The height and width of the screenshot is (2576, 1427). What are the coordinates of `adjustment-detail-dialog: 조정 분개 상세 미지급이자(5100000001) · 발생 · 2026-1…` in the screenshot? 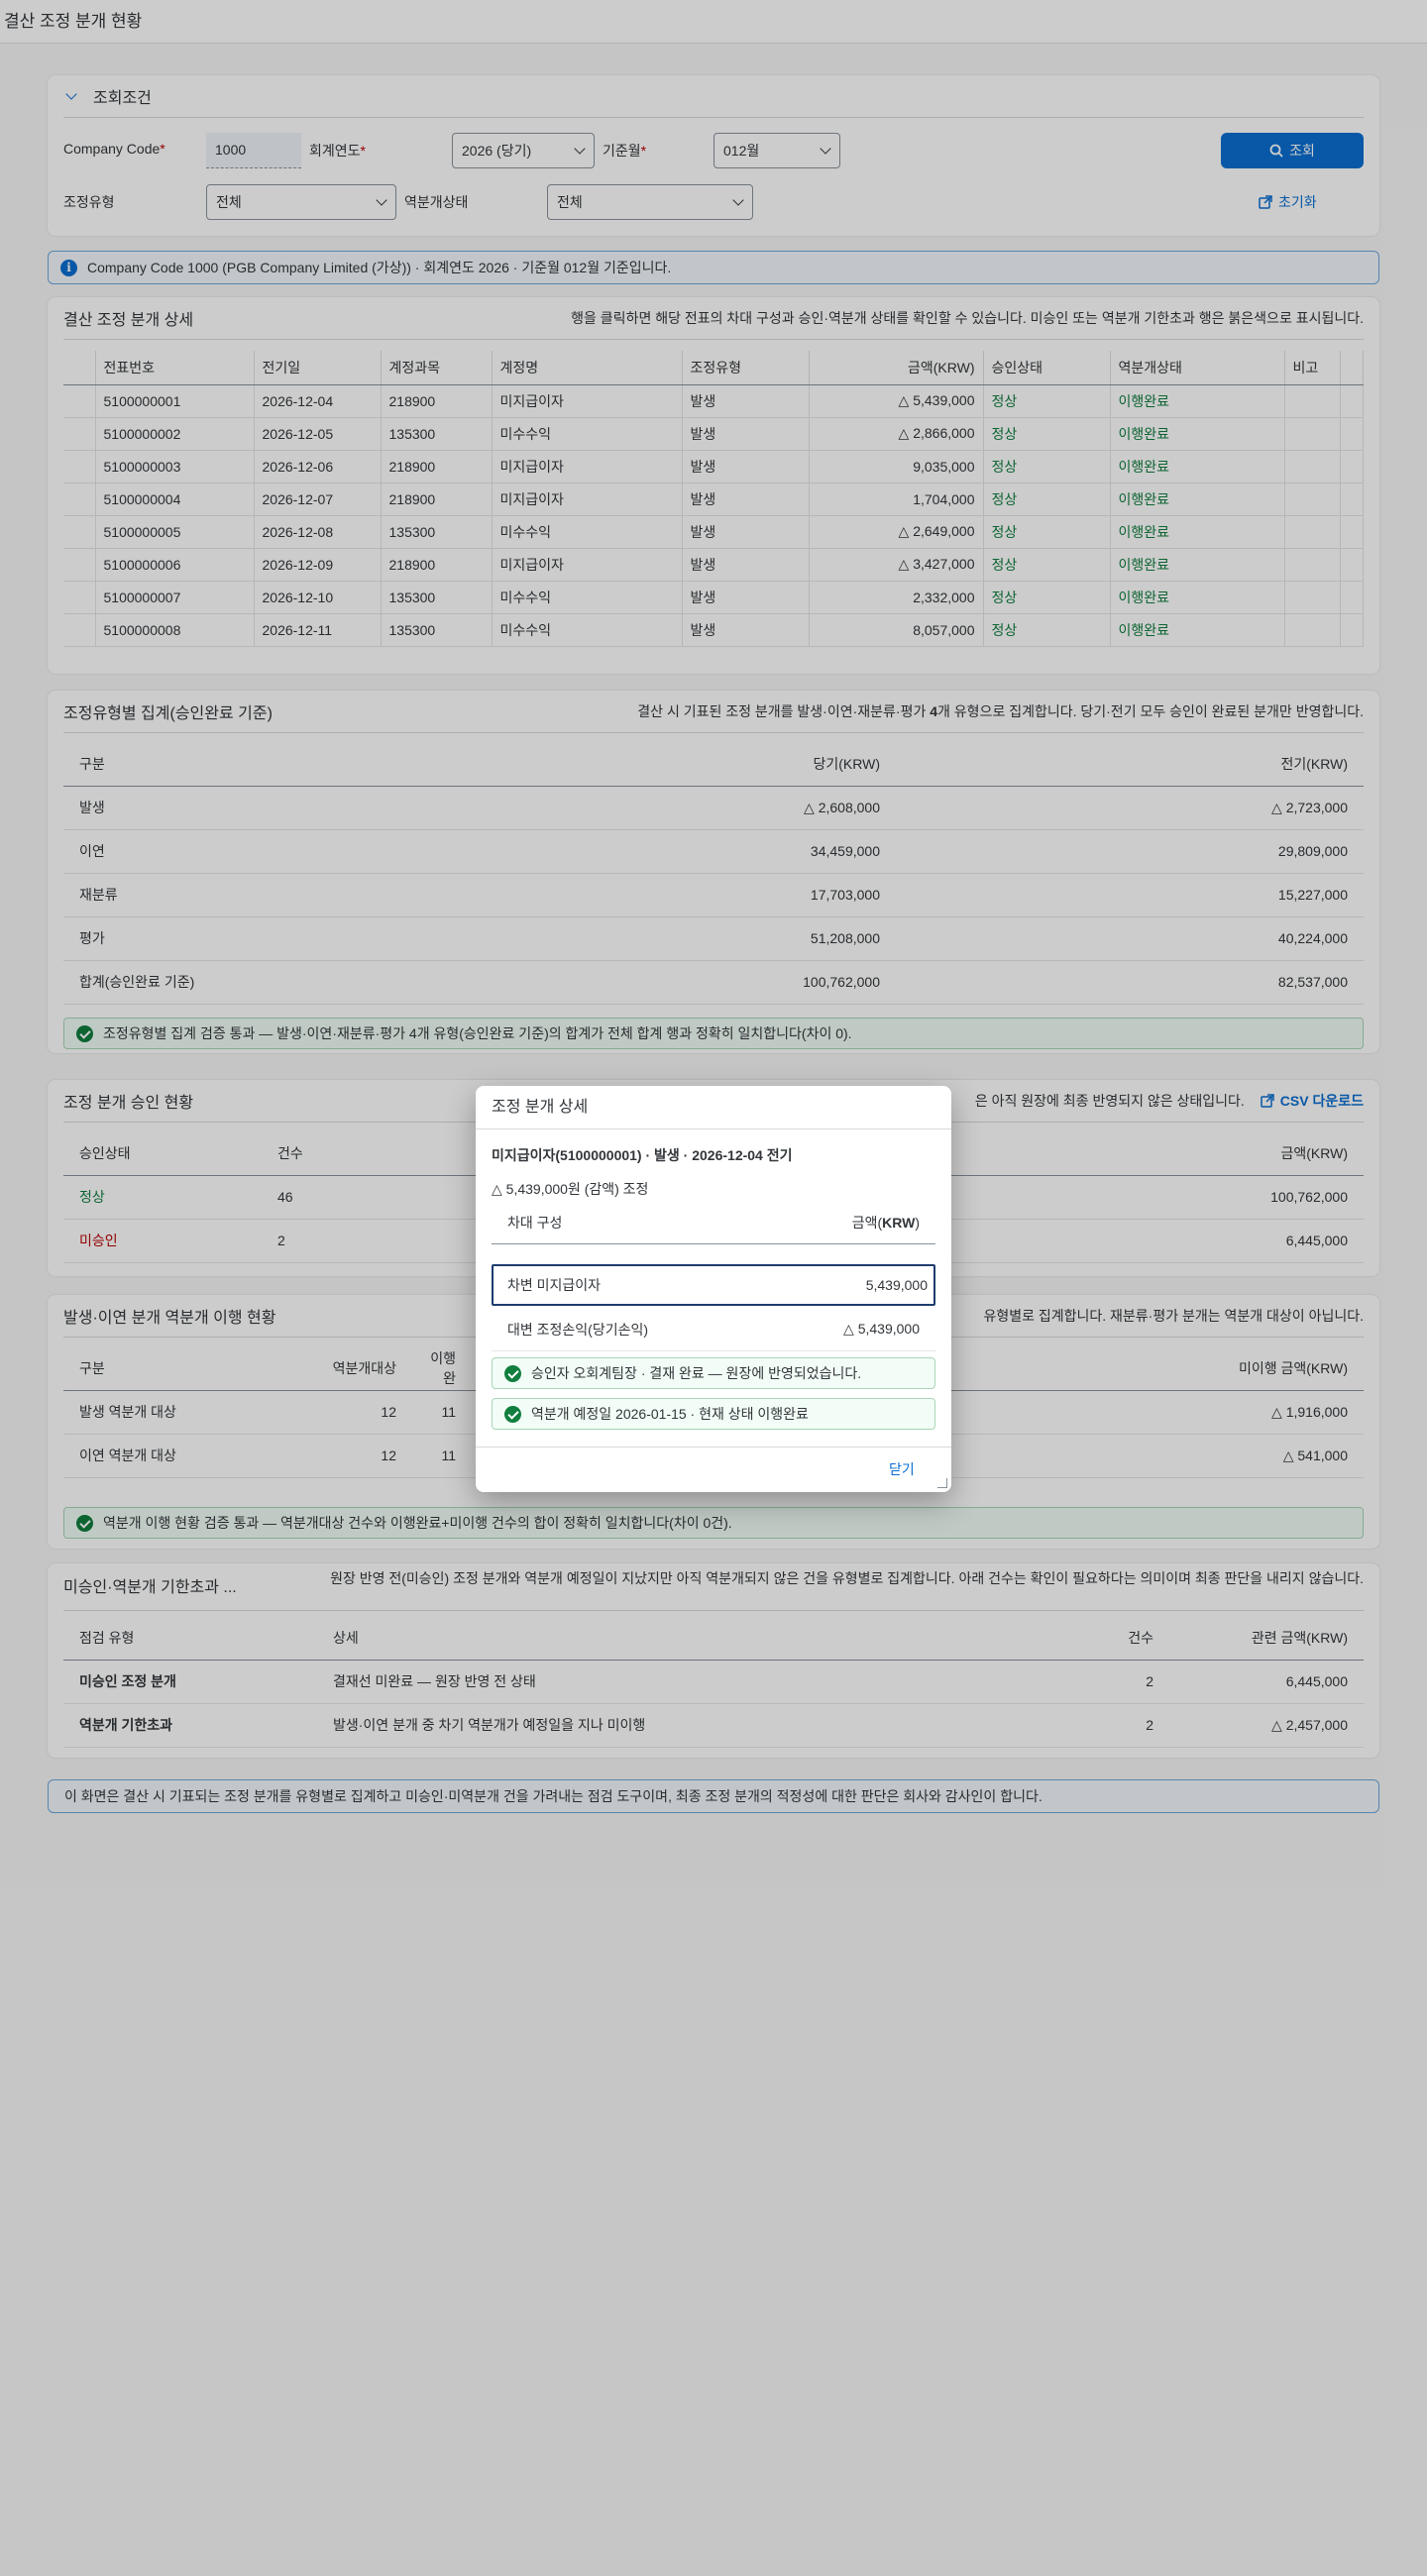 It's located at (713, 1289).